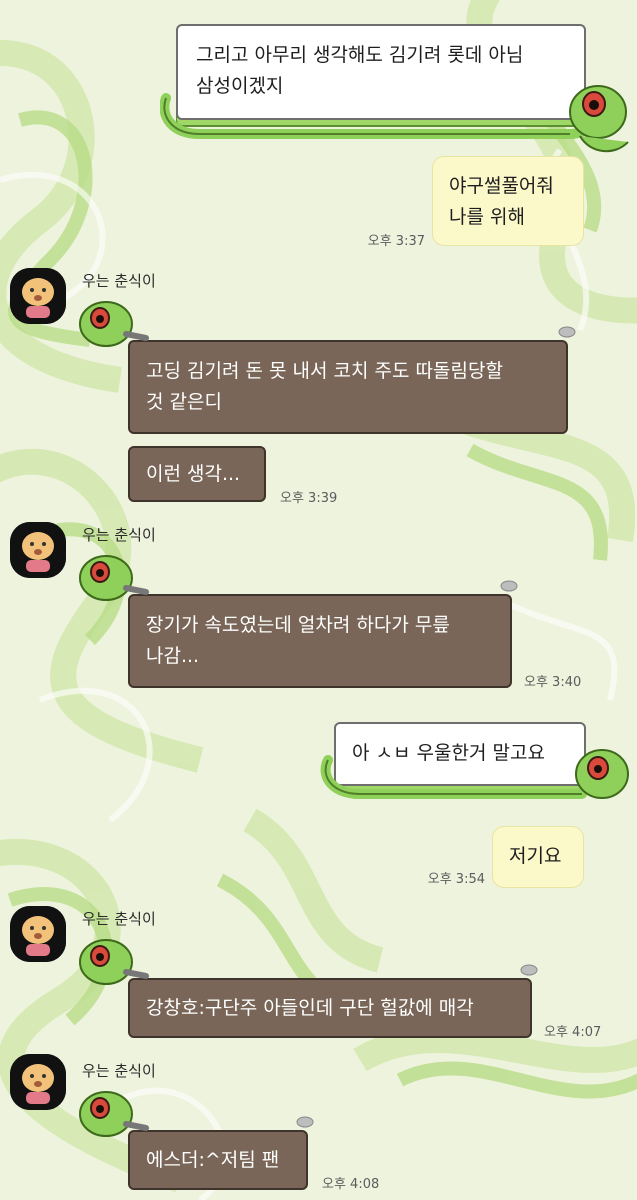 Image resolution: width=637 pixels, height=1200 pixels. What do you see at coordinates (573, 1032) in the screenshot?
I see `message-time: 오후 4:07` at bounding box center [573, 1032].